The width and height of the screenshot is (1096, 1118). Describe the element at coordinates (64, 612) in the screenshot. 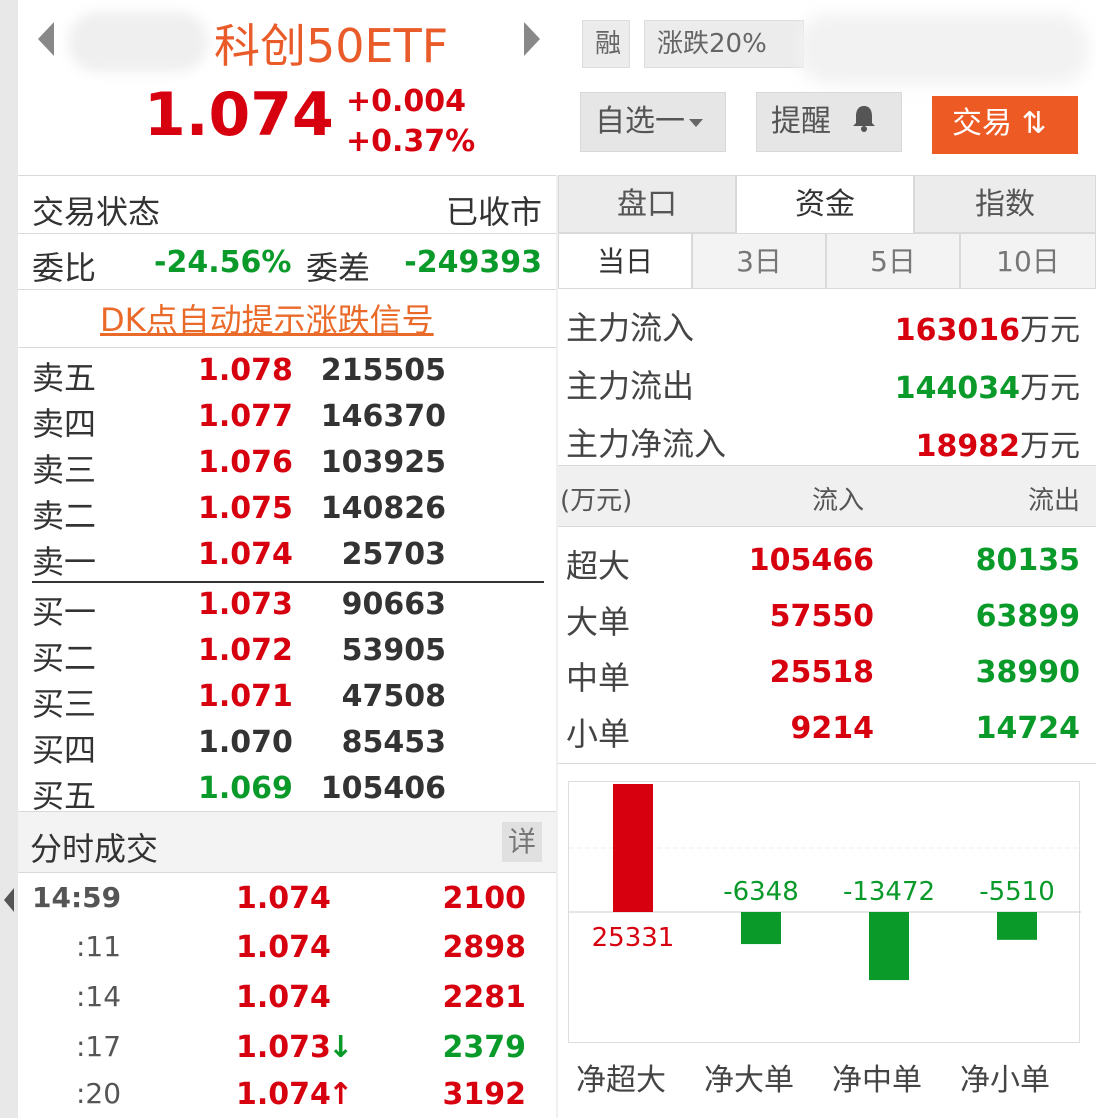

I see `order-level-label: 买一` at that location.